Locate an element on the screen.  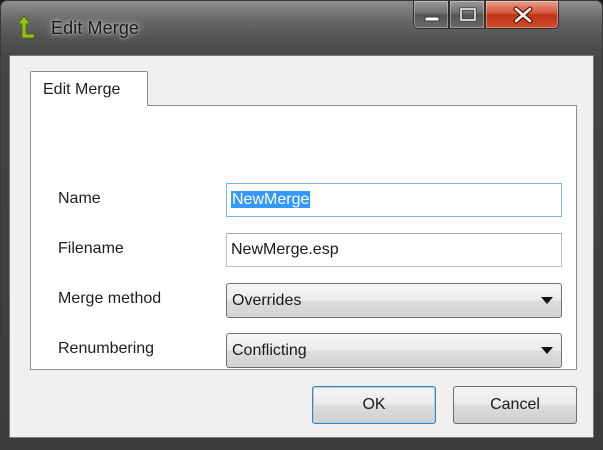
renumbering-value: Conflicting is located at coordinates (269, 350).